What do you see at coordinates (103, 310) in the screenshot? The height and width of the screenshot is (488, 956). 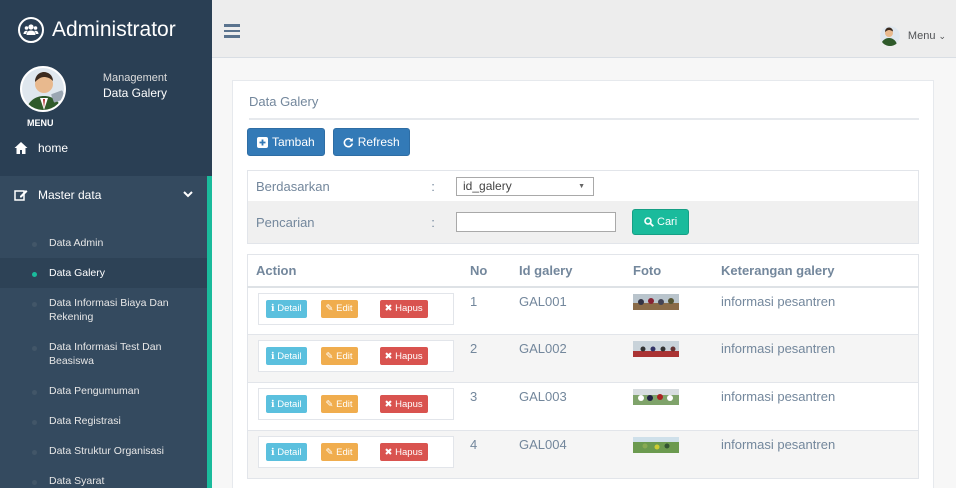 I see `sidebar-item-data-informasi-biaya: Data Informasi Biaya Dan Rekening` at bounding box center [103, 310].